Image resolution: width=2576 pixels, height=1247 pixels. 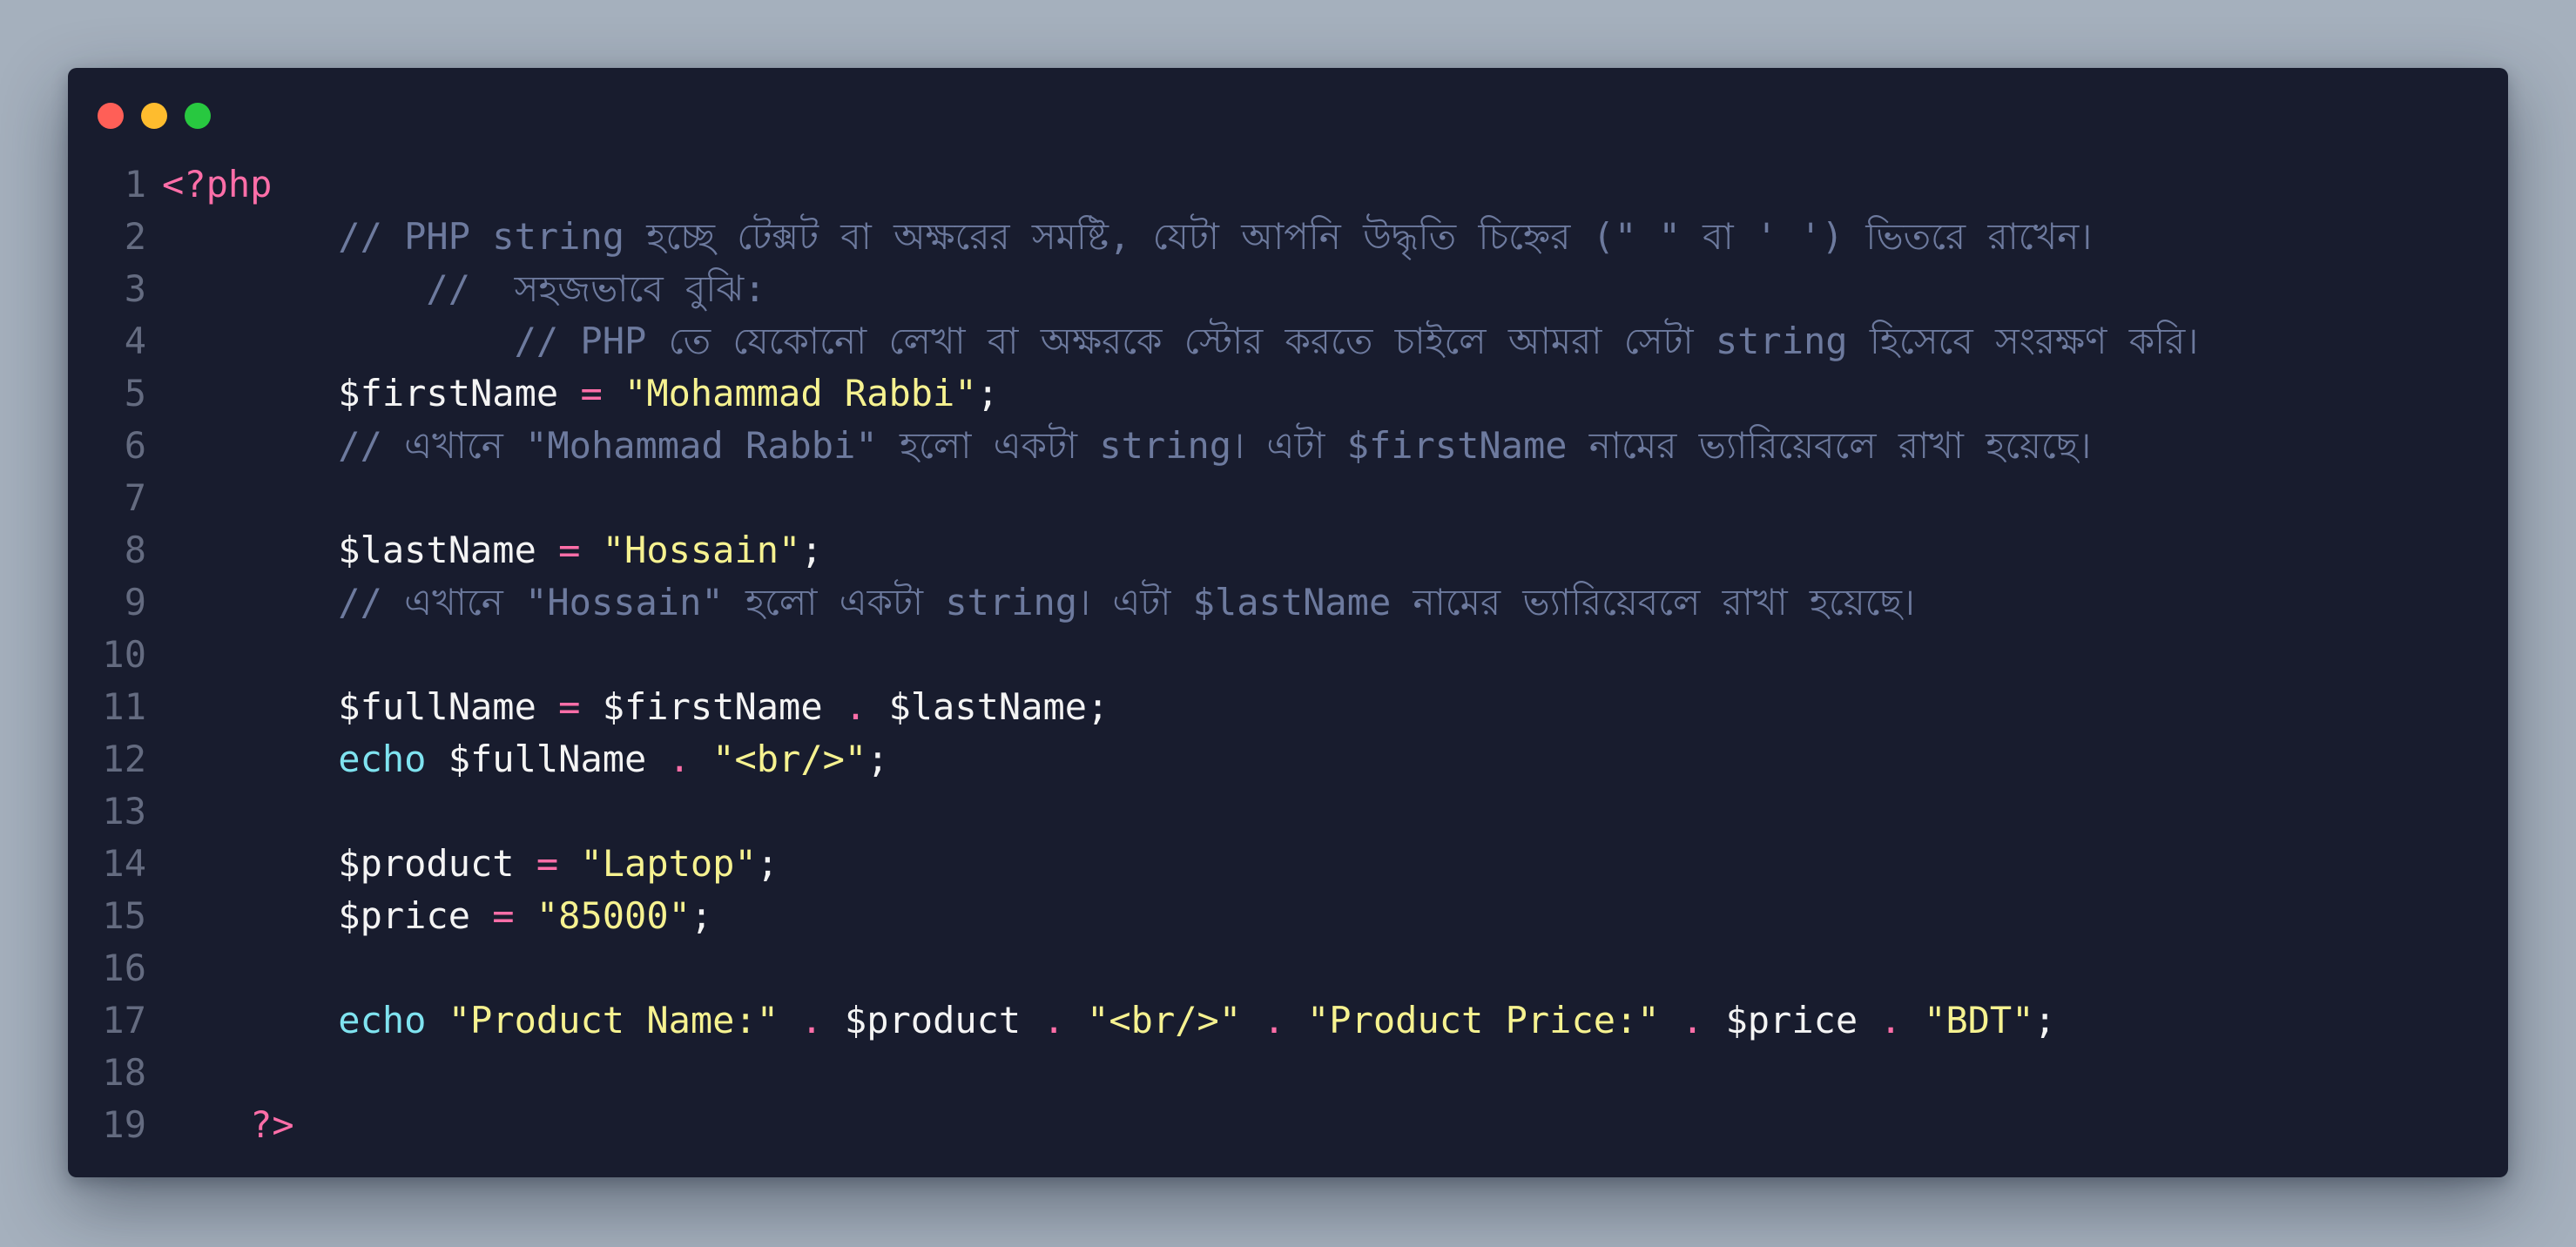 I want to click on line-number: 16, so click(x=124, y=968).